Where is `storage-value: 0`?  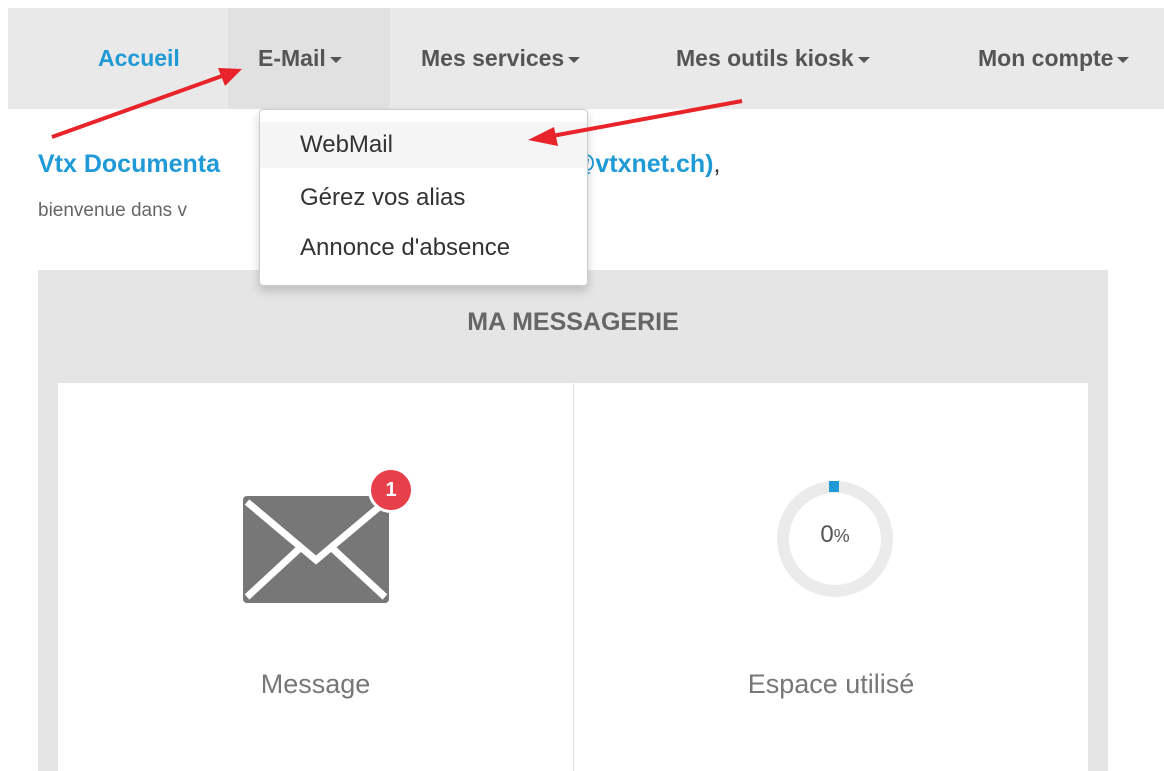
storage-value: 0 is located at coordinates (827, 534).